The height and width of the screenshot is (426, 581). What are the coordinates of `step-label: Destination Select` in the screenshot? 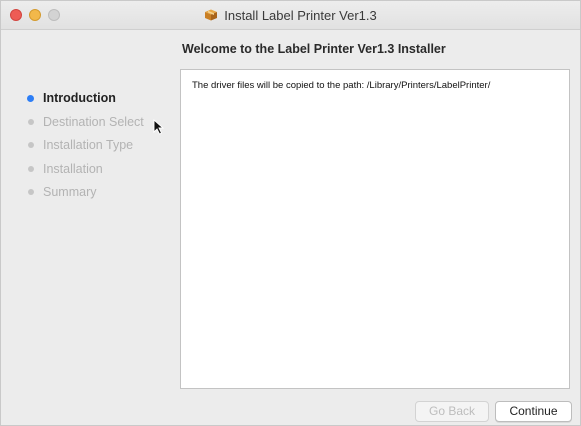 It's located at (93, 121).